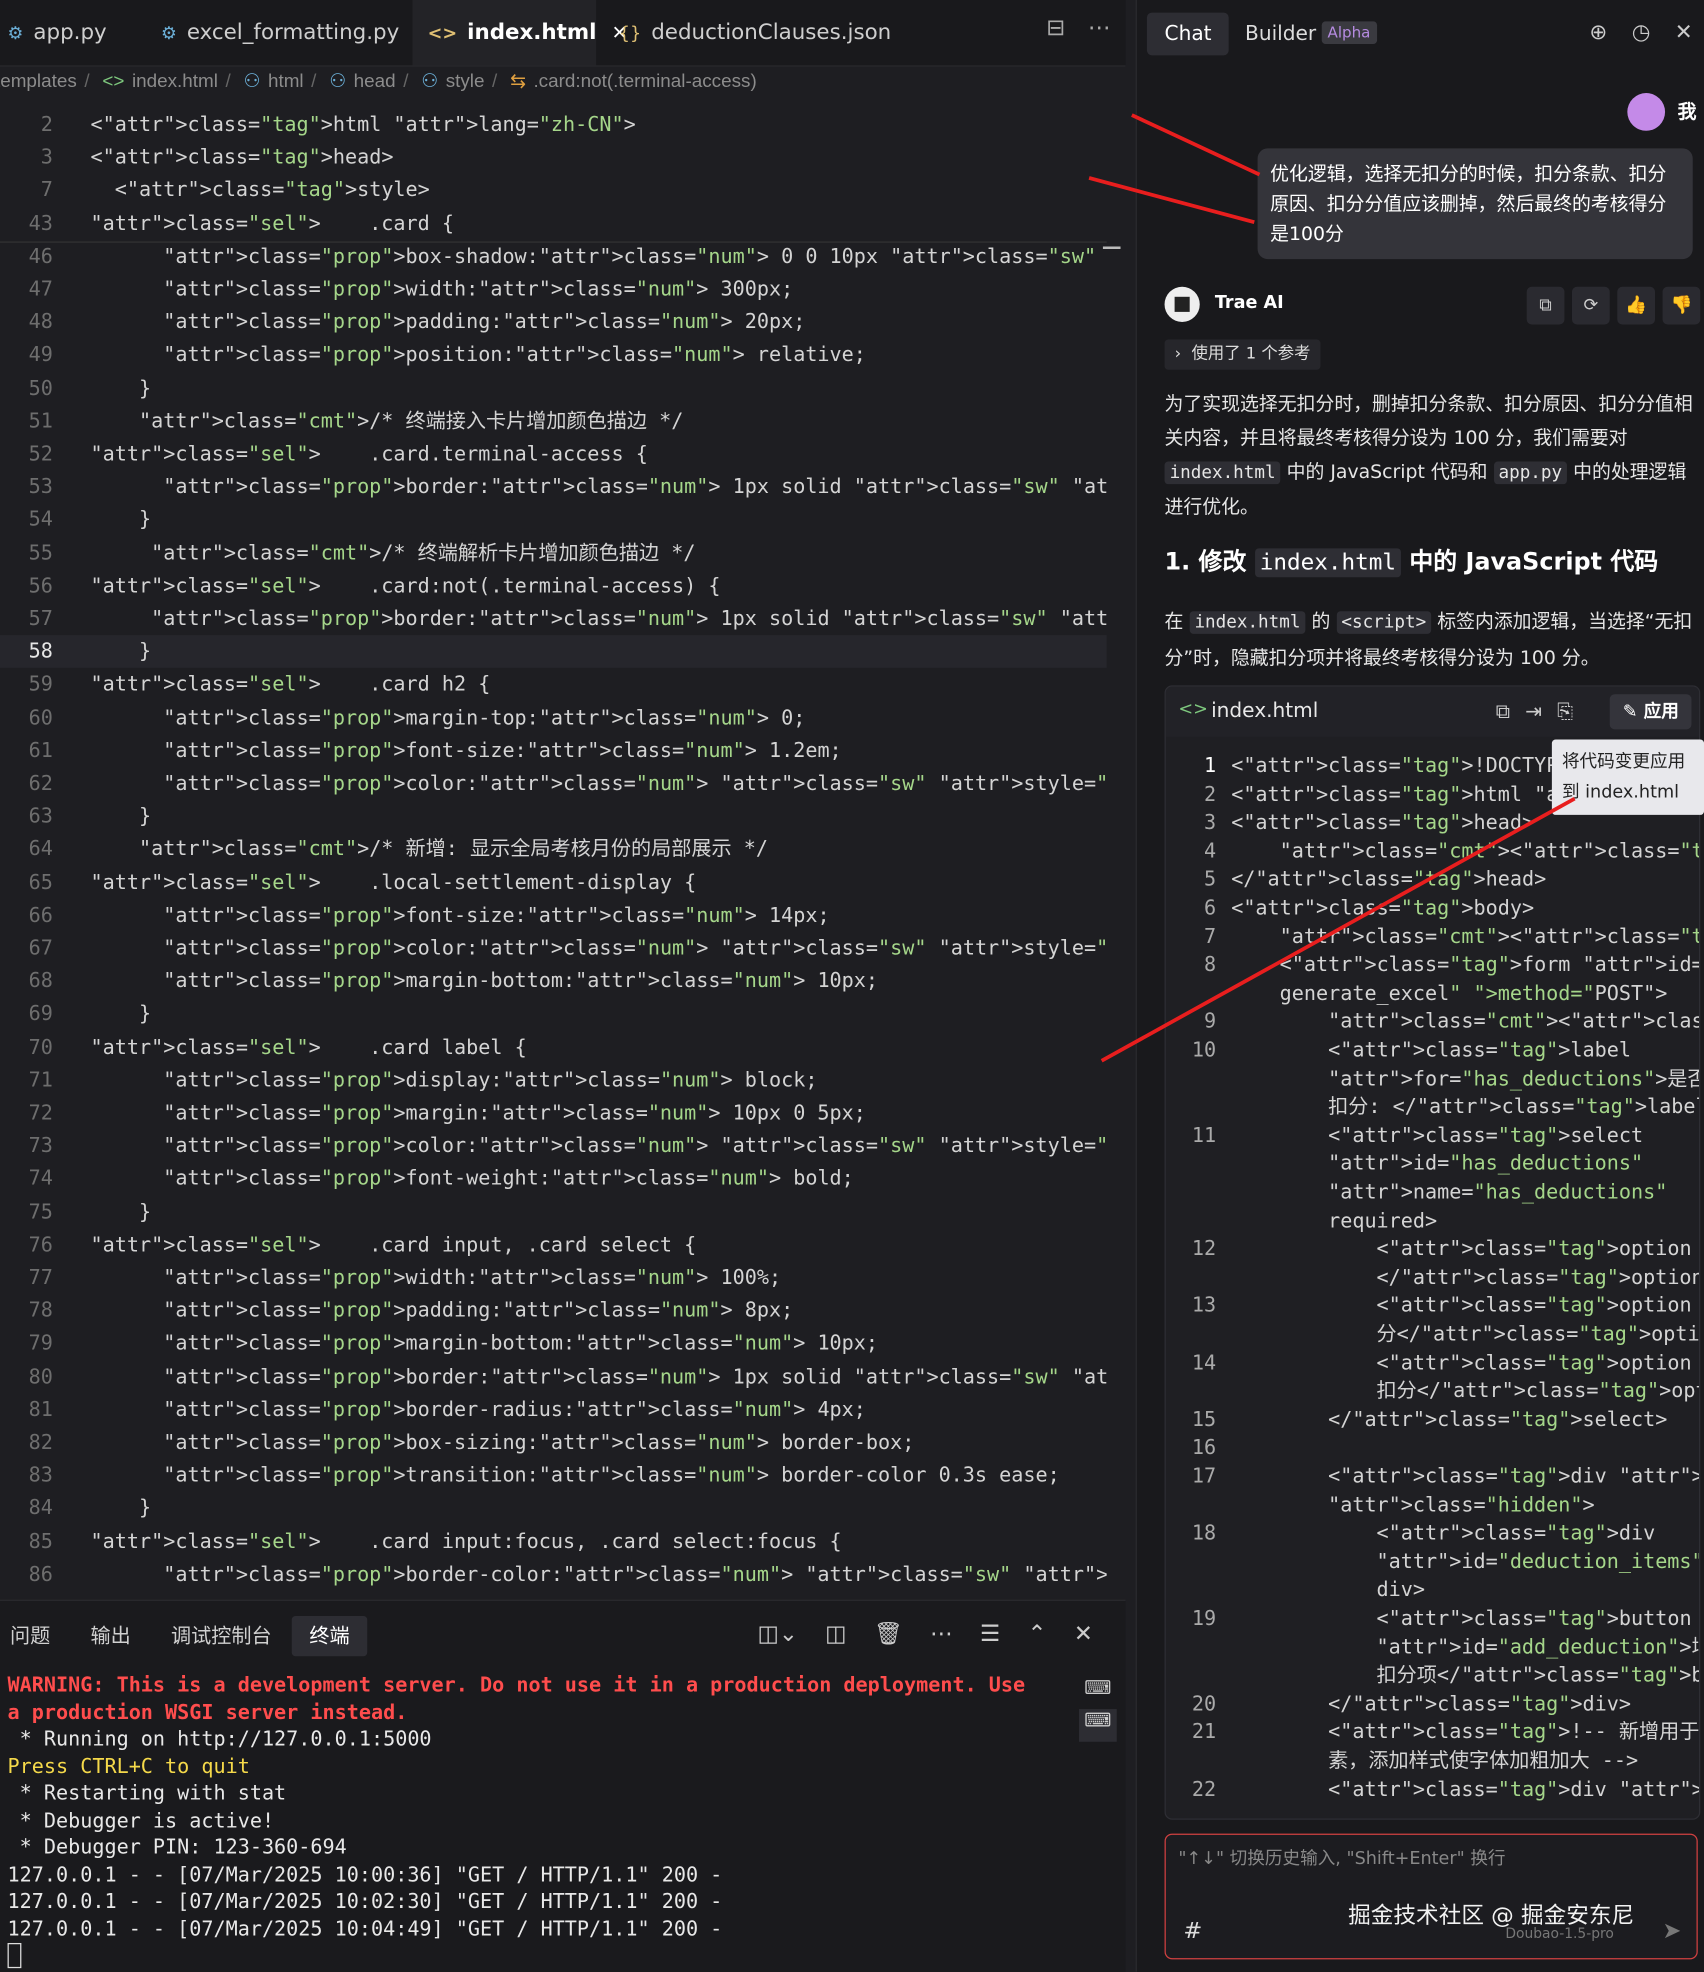  I want to click on thumbs-up-icon: 👍, so click(1636, 305).